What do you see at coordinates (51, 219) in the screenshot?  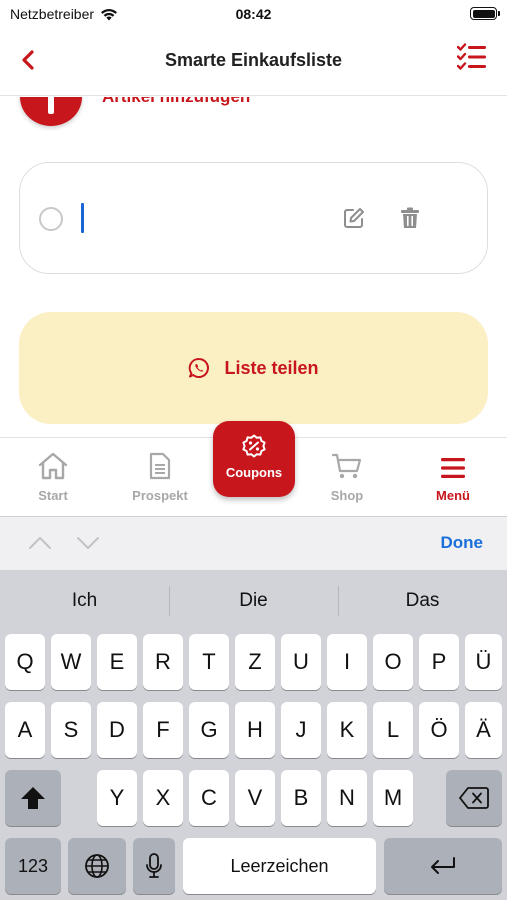 I see `item-check-radio` at bounding box center [51, 219].